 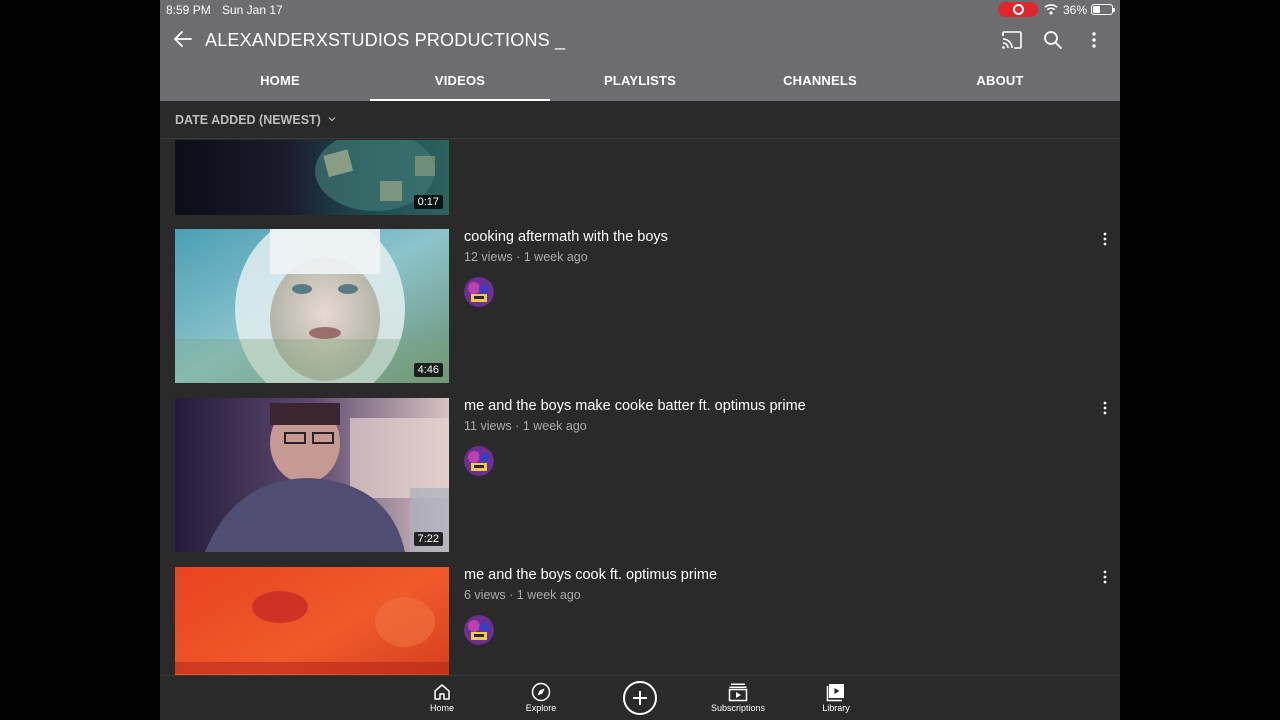 I want to click on compass-icon, so click(x=541, y=692).